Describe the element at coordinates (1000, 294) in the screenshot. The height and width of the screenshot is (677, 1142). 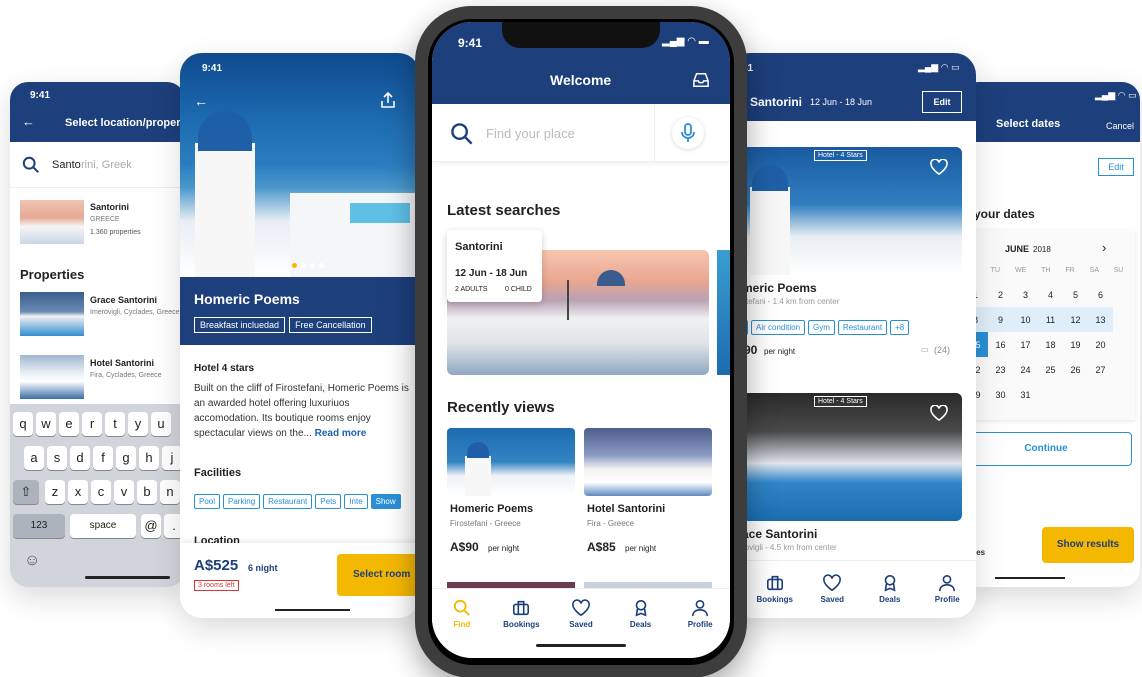
I see `day: 2` at that location.